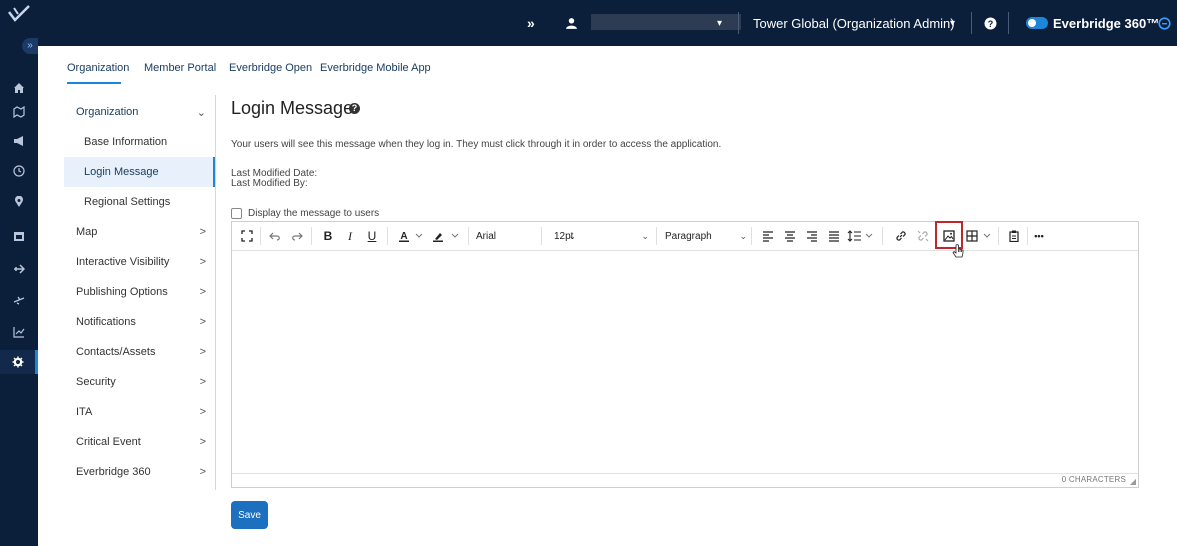 The width and height of the screenshot is (1177, 546). What do you see at coordinates (19, 236) in the screenshot?
I see `calendar-icon` at bounding box center [19, 236].